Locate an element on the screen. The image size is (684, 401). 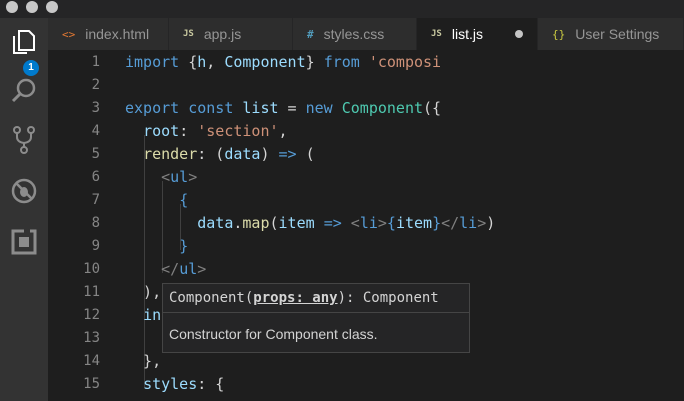
hover-param: props: any is located at coordinates (295, 298).